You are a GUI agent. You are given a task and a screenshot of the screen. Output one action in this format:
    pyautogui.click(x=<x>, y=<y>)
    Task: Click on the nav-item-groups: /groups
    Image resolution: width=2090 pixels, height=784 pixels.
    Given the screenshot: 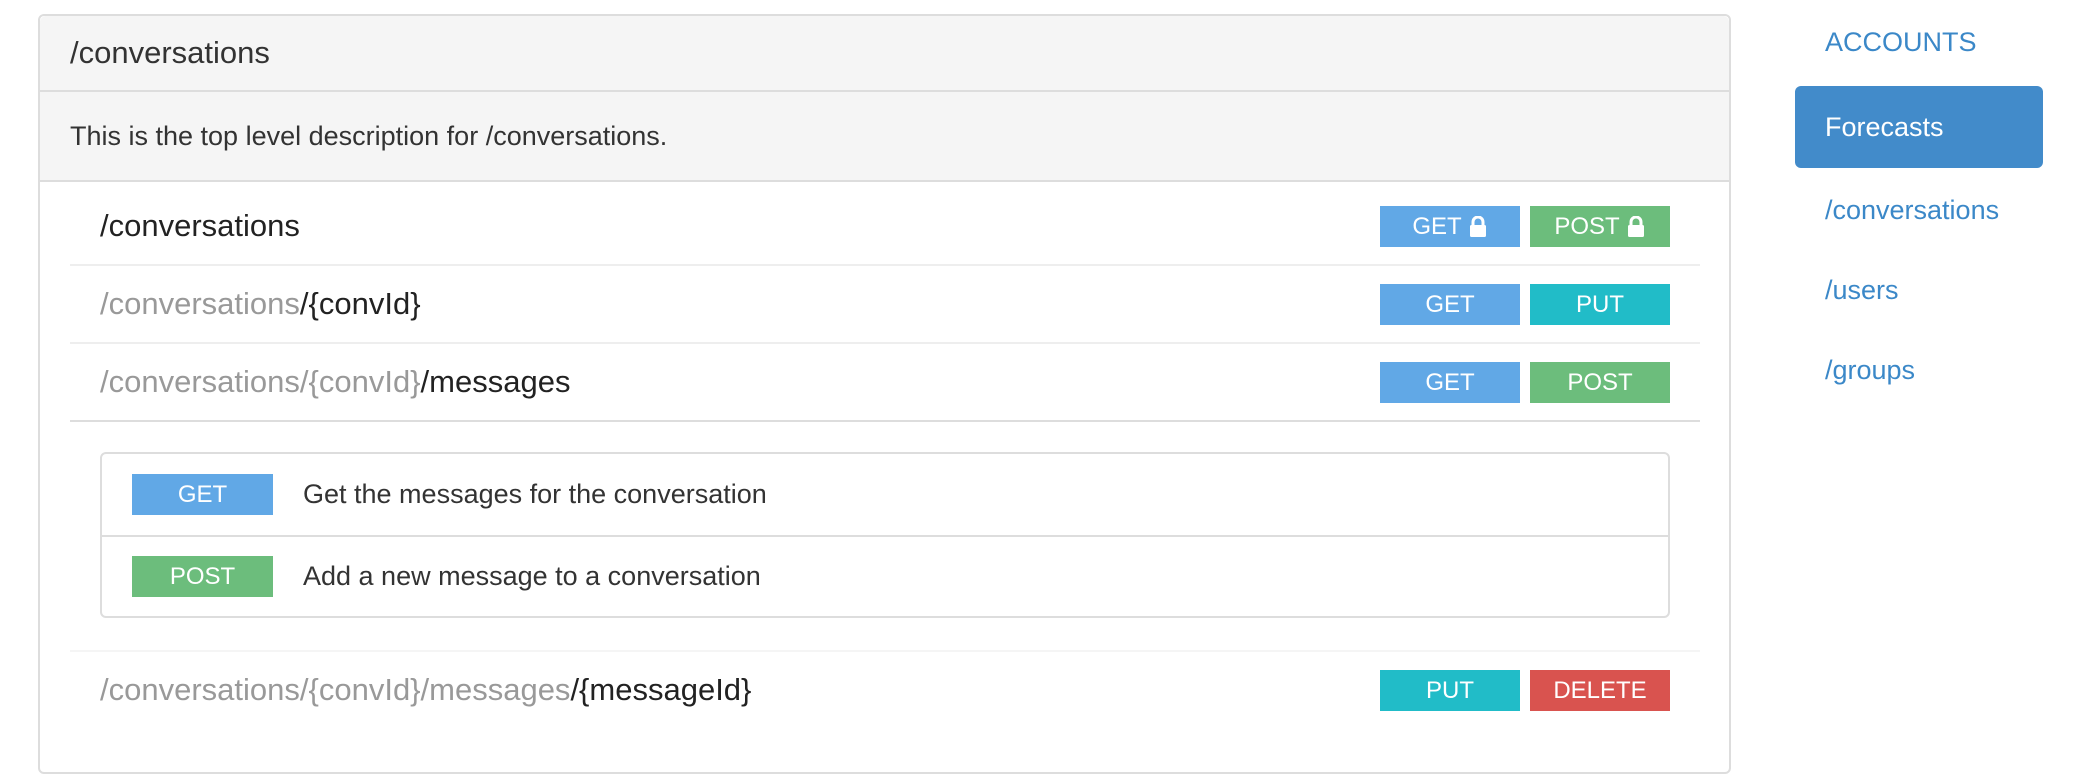 What is the action you would take?
    pyautogui.click(x=1919, y=370)
    